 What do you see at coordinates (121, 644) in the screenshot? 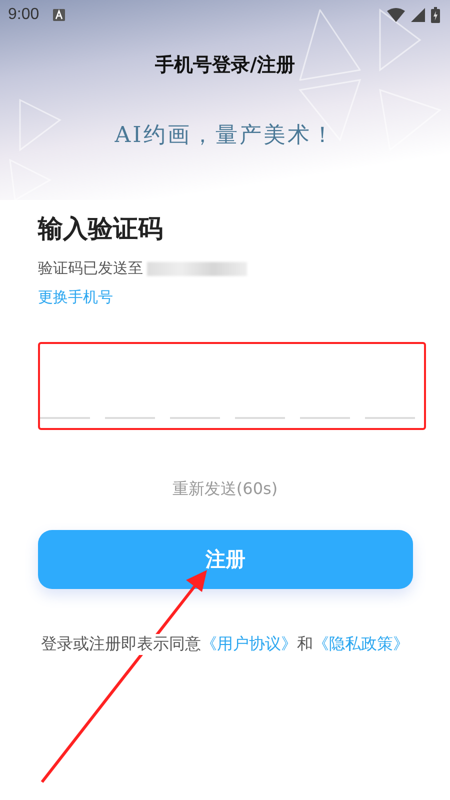
I see `agreement-text: 登录或注册即表示同意` at bounding box center [121, 644].